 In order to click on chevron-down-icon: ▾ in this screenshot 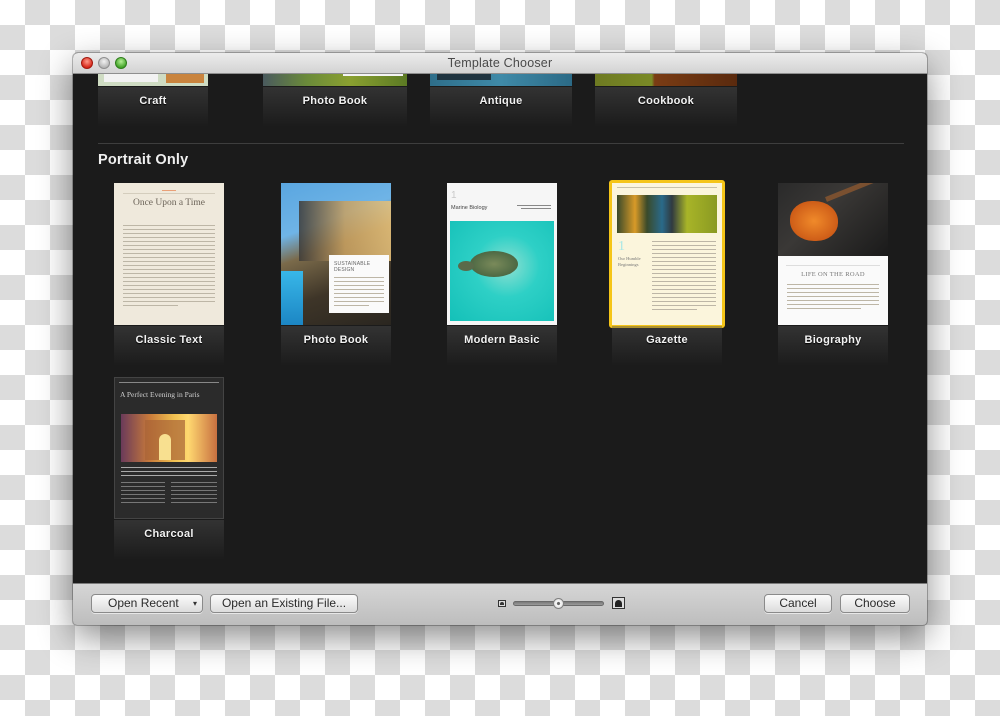, I will do `click(194, 603)`.